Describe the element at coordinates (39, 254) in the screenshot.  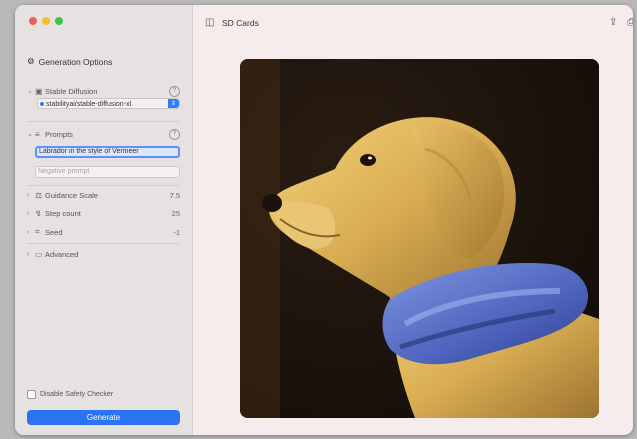
I see `advanced-icon: ▭` at that location.